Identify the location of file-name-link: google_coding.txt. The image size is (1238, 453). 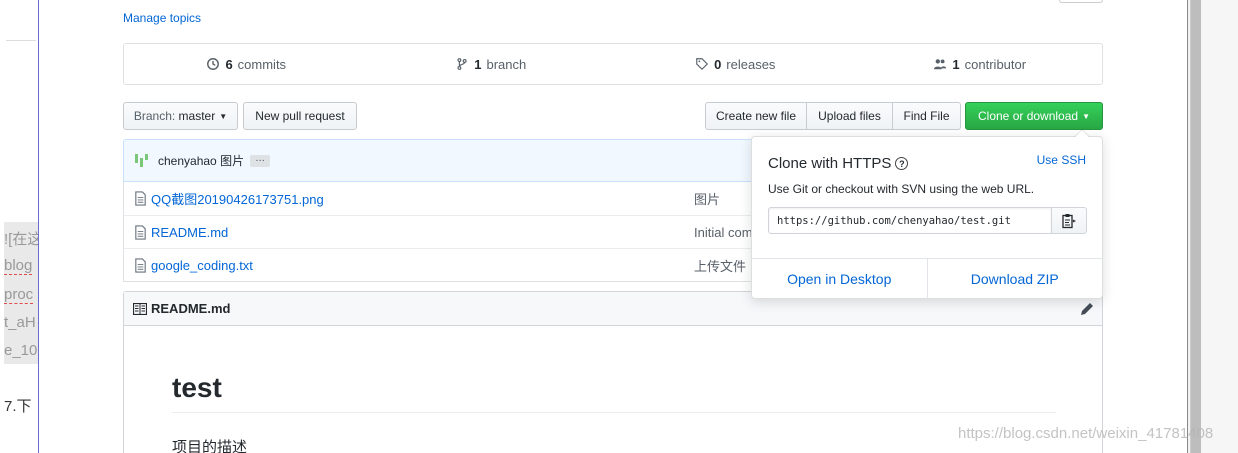
(202, 265).